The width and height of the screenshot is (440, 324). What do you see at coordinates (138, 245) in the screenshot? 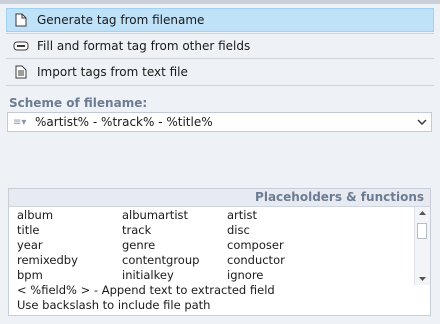
I see `placeholder-item: genre` at bounding box center [138, 245].